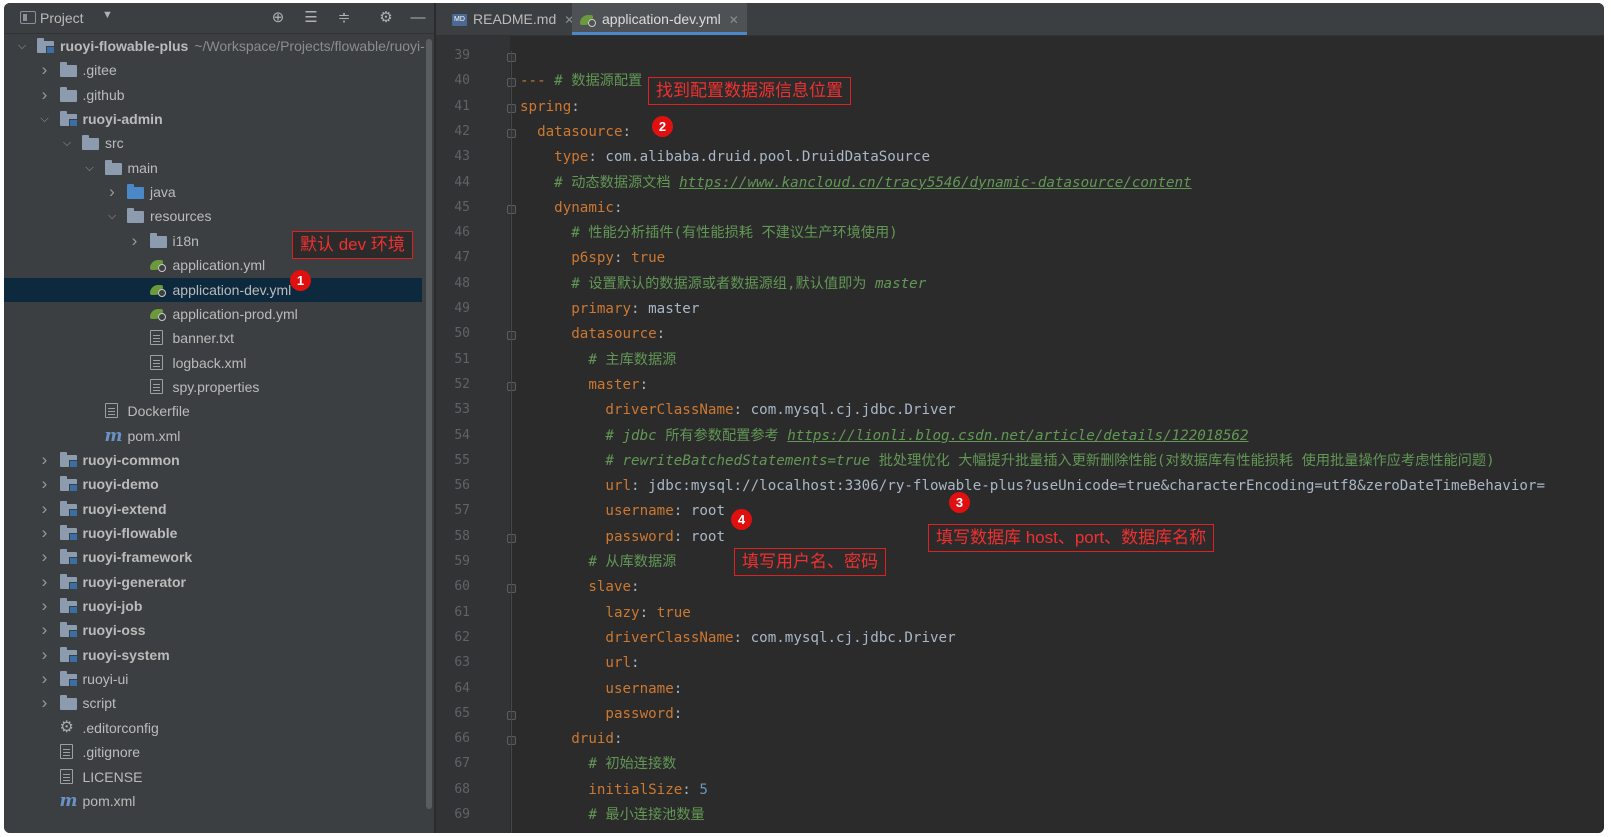 This screenshot has width=1611, height=837. I want to click on close-icon: ✕, so click(734, 20).